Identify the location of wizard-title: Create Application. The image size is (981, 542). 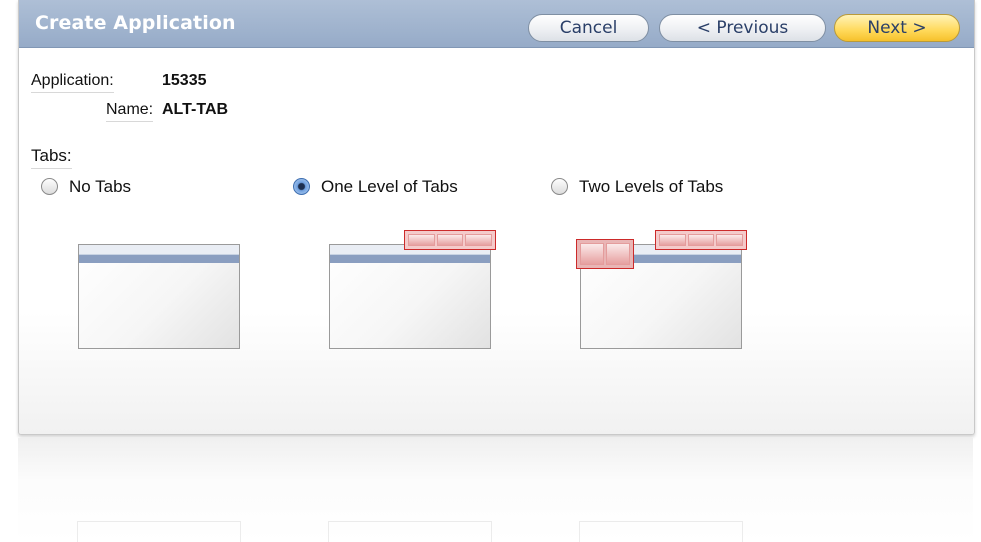
(135, 23).